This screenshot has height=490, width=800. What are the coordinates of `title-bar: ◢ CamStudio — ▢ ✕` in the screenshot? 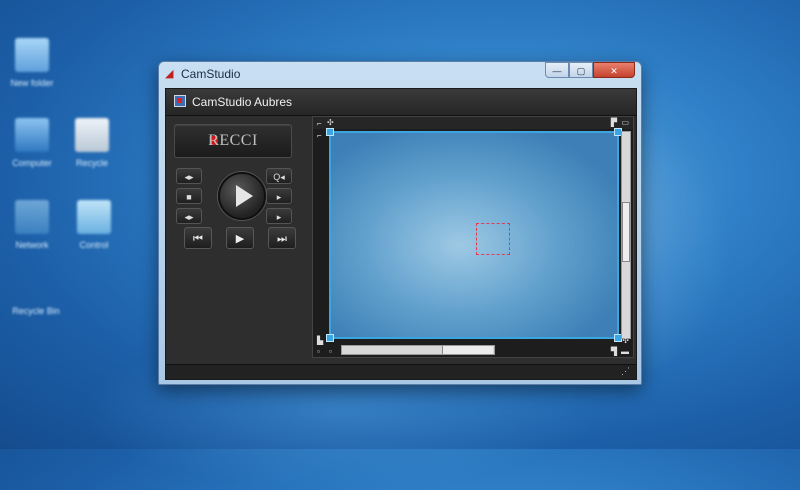 It's located at (400, 74).